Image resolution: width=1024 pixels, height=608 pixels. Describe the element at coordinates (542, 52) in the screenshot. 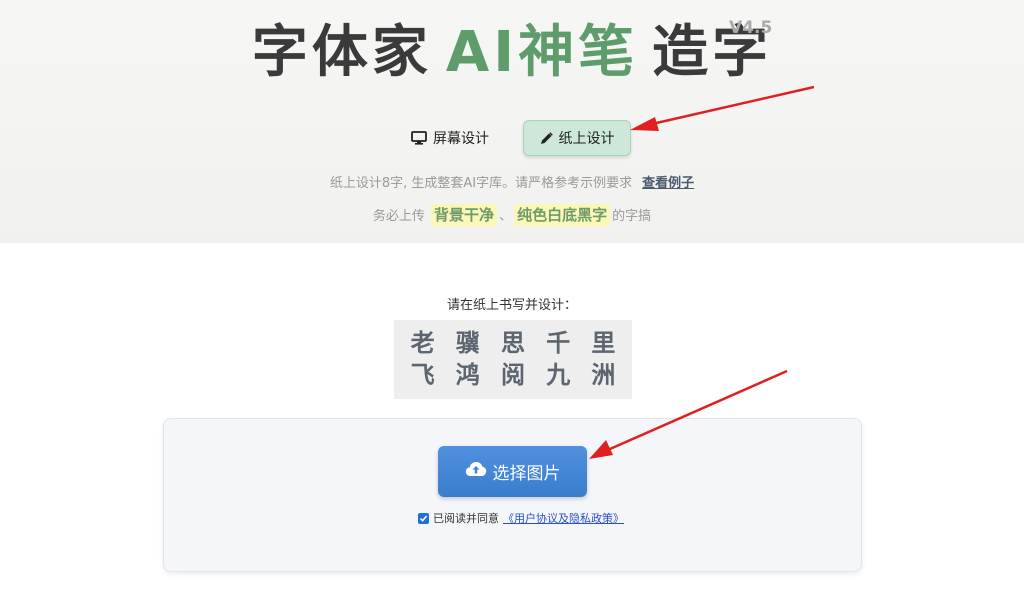

I see `title-ai: AI神笔` at that location.